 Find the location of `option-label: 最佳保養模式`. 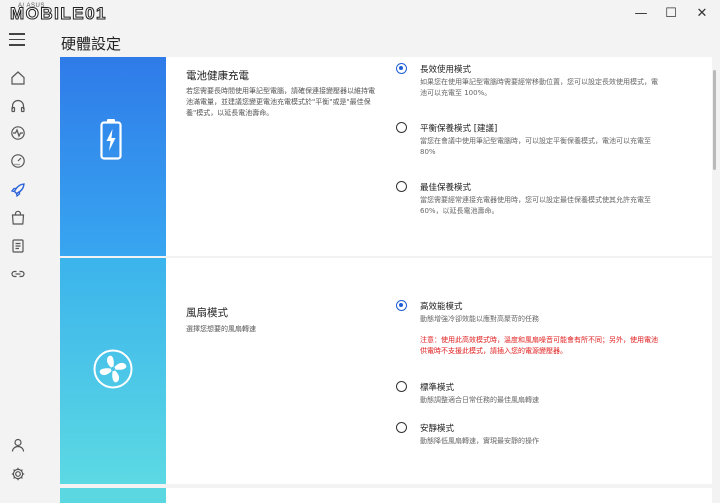

option-label: 最佳保養模式 is located at coordinates (446, 188).